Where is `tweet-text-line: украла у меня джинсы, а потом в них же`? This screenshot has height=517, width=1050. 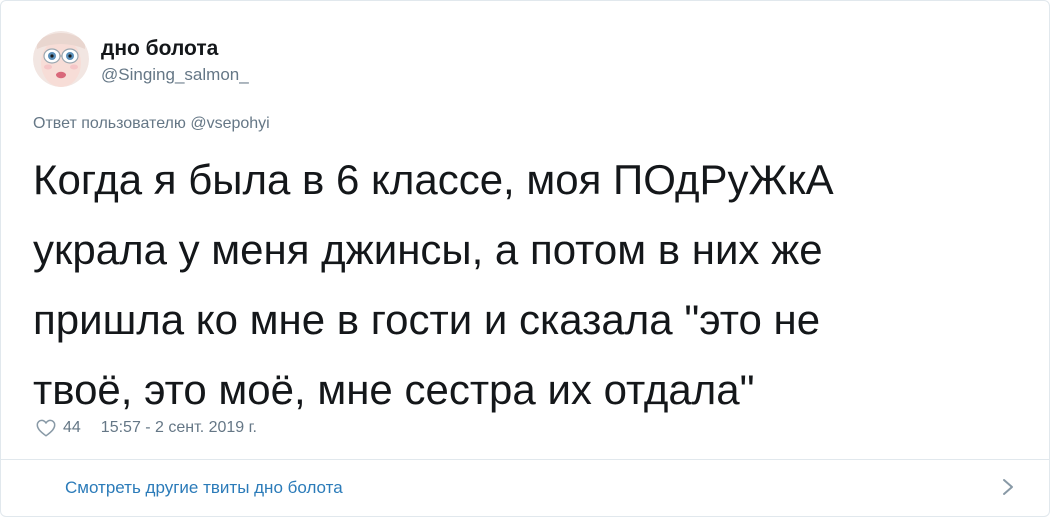
tweet-text-line: украла у меня джинсы, а потом в них же is located at coordinates (428, 249).